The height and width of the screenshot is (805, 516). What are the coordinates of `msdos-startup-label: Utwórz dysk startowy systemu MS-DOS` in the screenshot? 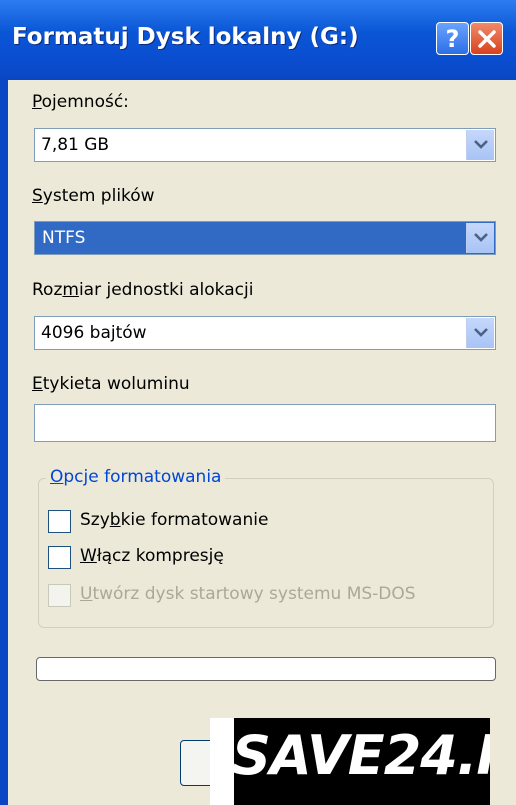 It's located at (248, 594).